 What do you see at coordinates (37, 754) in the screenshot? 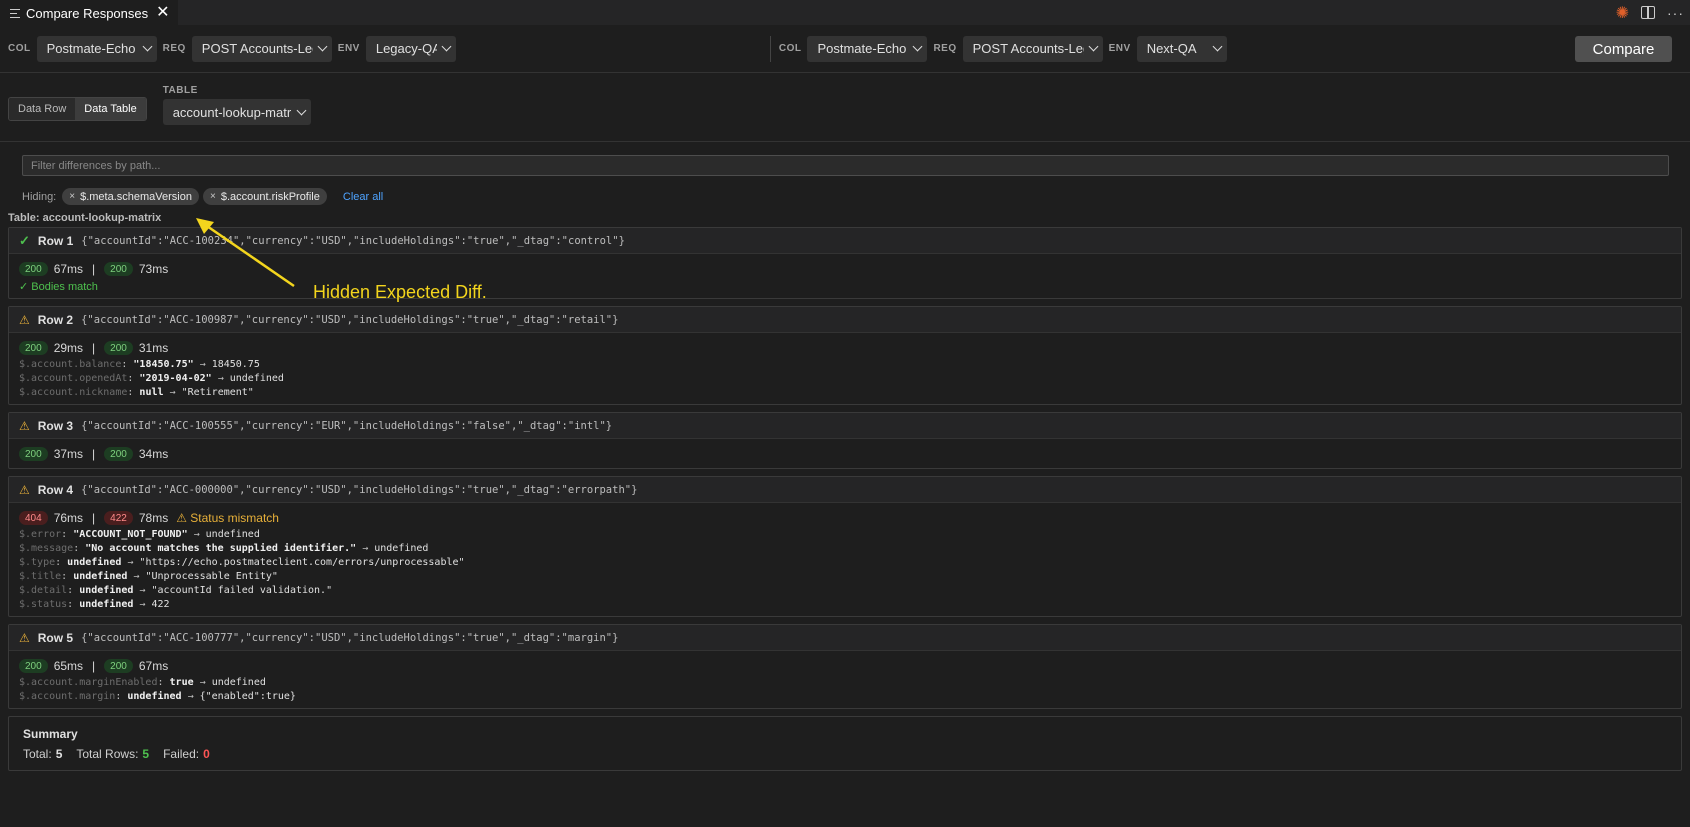
I see `total-label: Total:` at bounding box center [37, 754].